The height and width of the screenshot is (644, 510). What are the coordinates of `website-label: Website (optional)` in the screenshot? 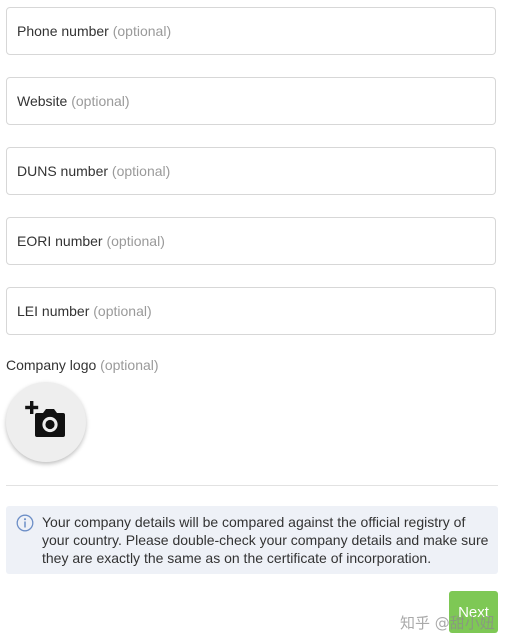 It's located at (73, 101).